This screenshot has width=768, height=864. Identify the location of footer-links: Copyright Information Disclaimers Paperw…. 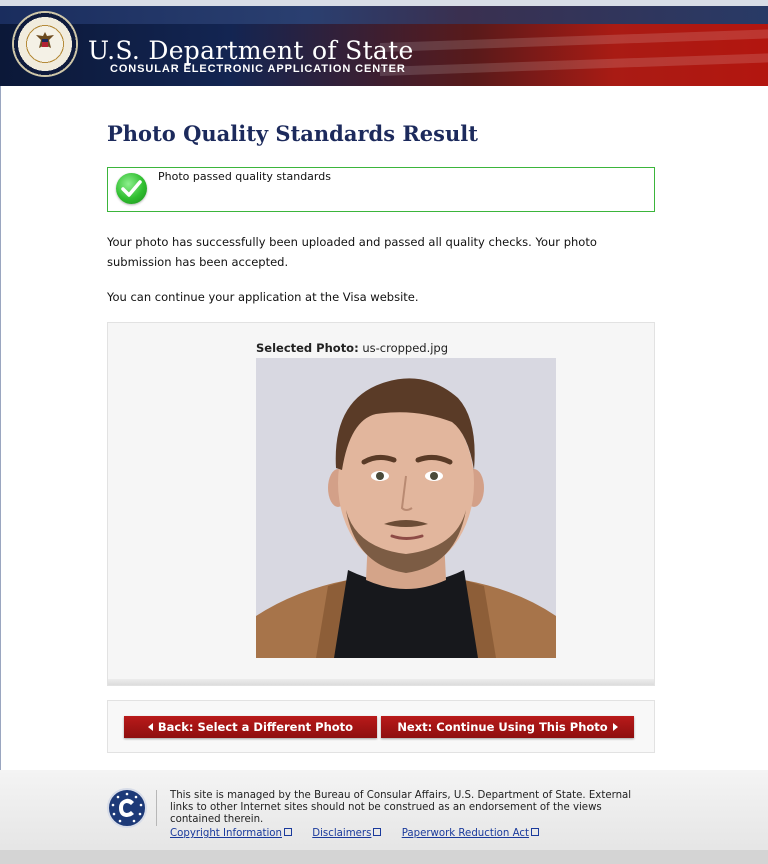
(363, 833).